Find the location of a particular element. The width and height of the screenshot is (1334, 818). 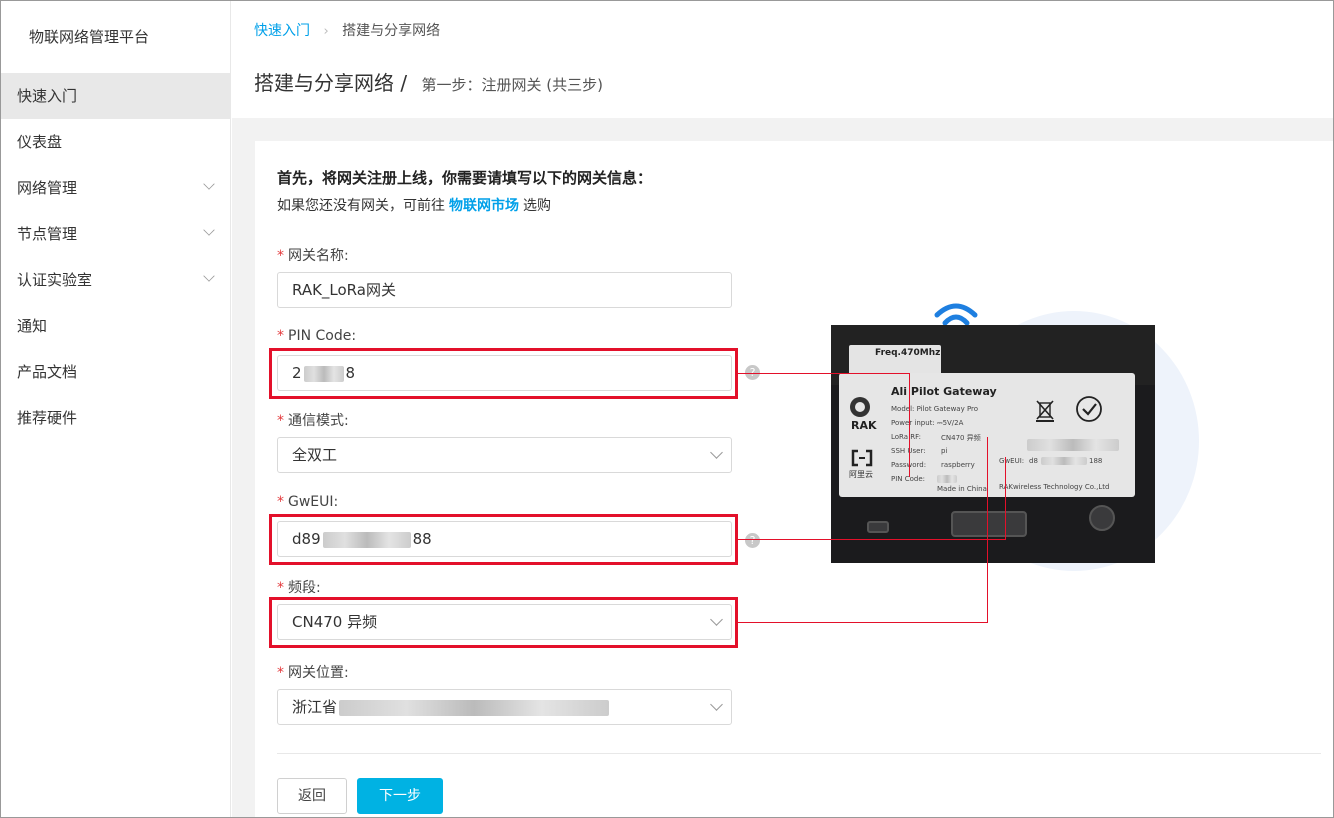

label-power: Power input: ⎓5V/2A is located at coordinates (927, 423).